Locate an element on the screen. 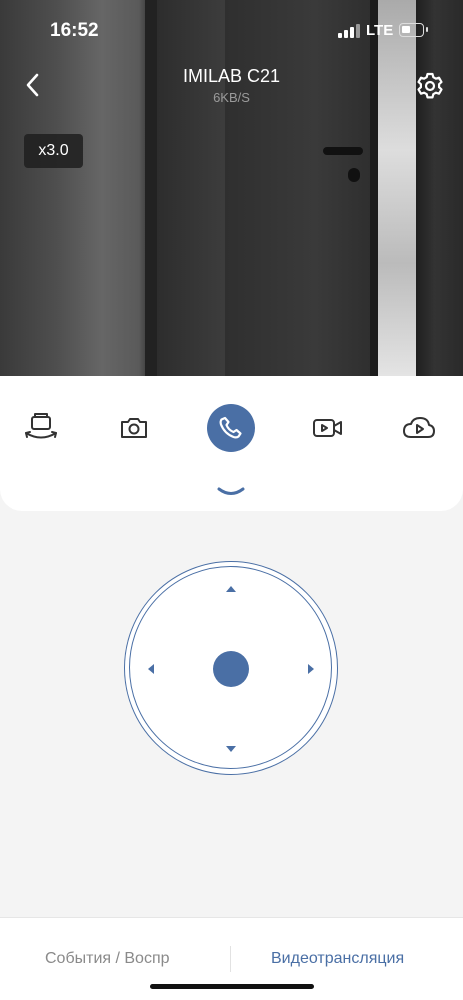 Image resolution: width=463 pixels, height=1000 pixels. cloud-playback-button is located at coordinates (419, 428).